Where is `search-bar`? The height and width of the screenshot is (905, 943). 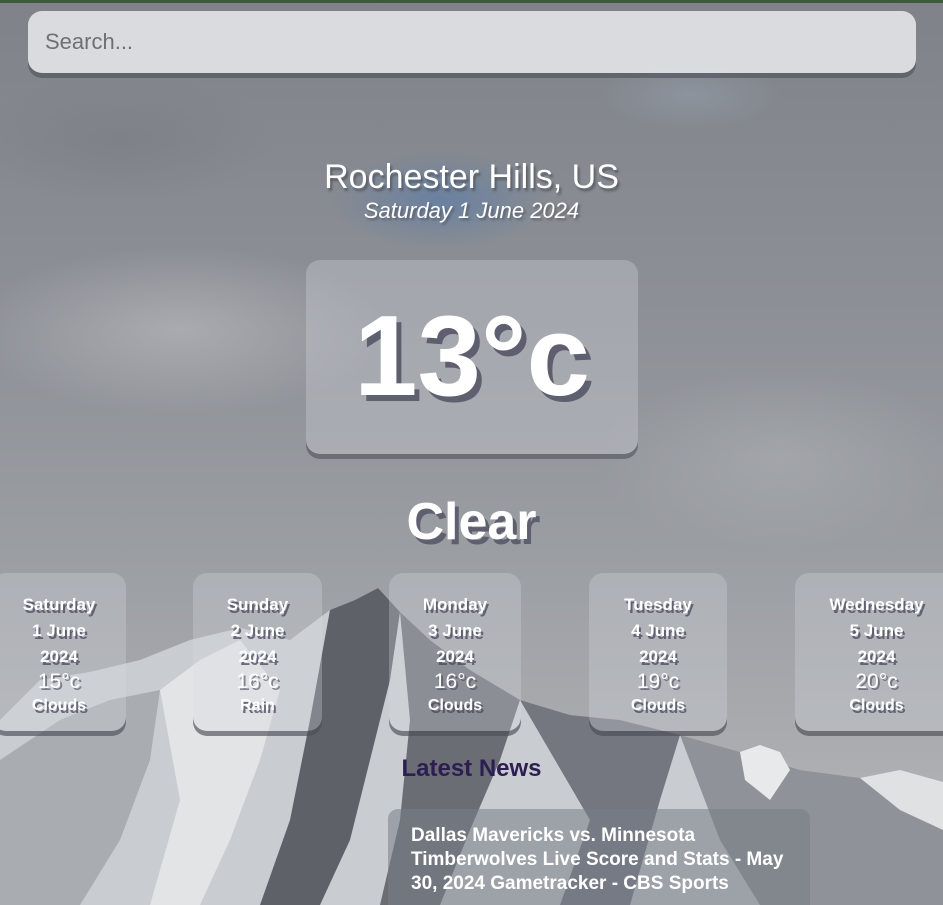 search-bar is located at coordinates (472, 42).